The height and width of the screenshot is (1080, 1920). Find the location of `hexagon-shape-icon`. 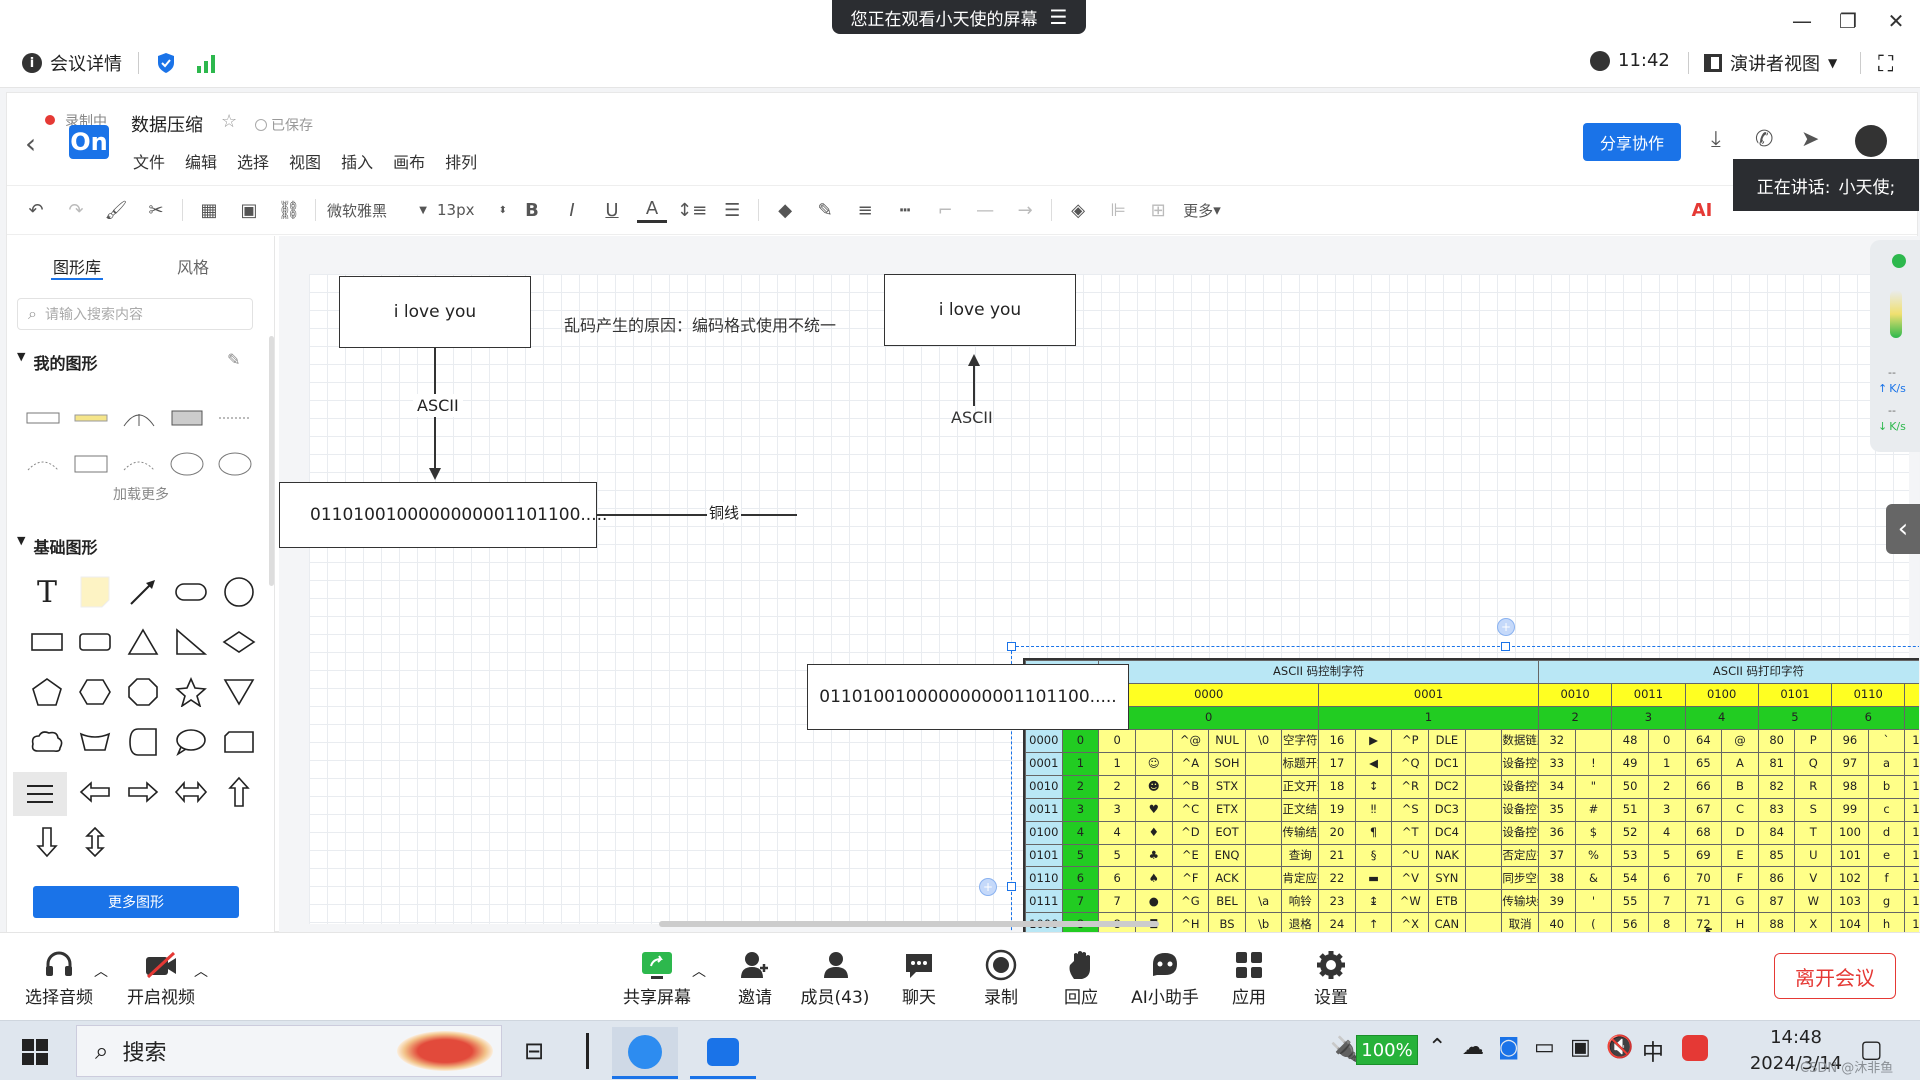

hexagon-shape-icon is located at coordinates (95, 692).